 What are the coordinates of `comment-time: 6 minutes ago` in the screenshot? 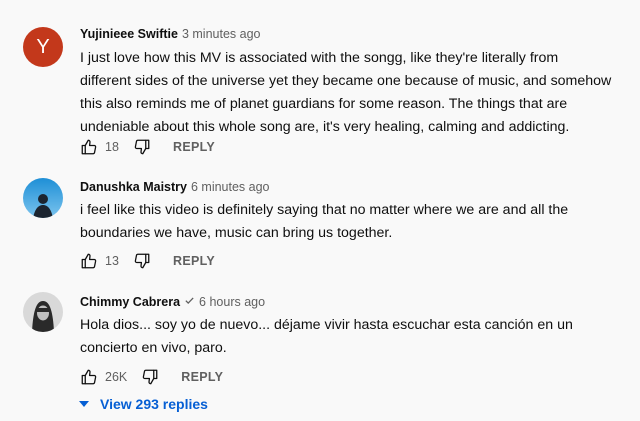 It's located at (230, 187).